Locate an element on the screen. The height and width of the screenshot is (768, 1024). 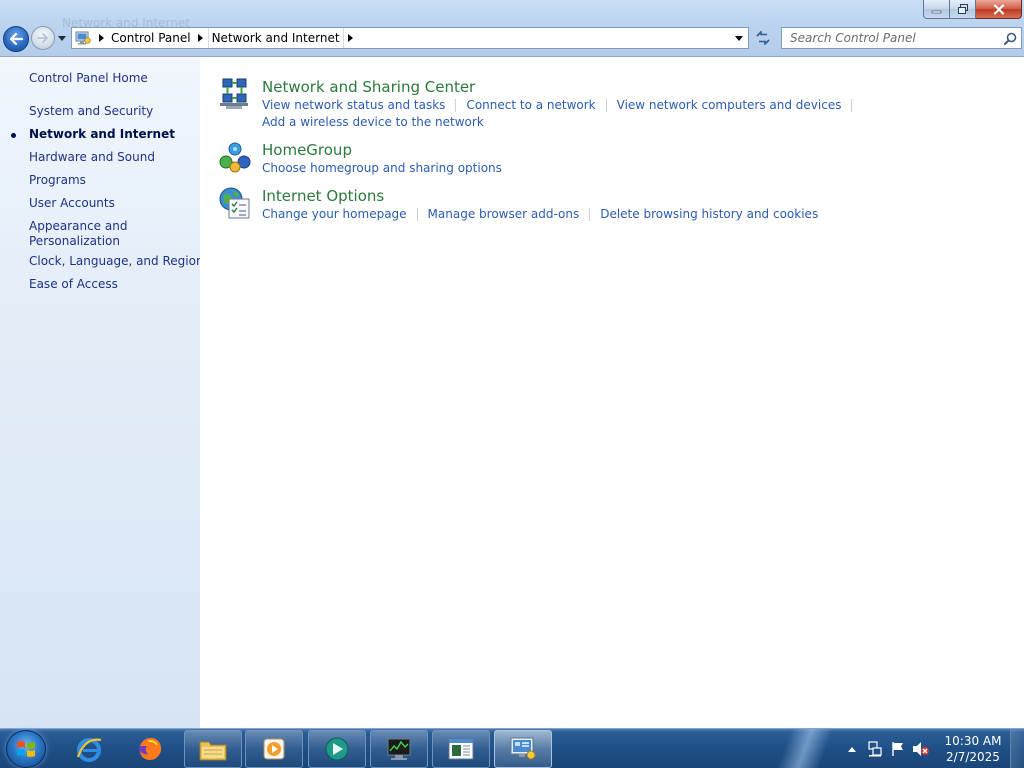
homegroup-title: HomeGroup is located at coordinates (307, 150).